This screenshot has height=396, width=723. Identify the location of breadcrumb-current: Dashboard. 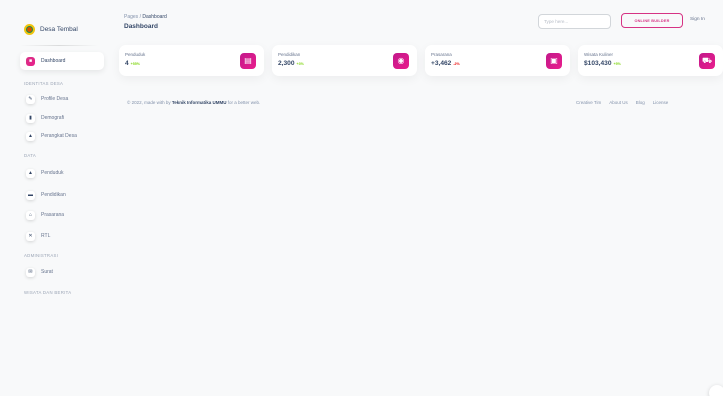
(154, 17).